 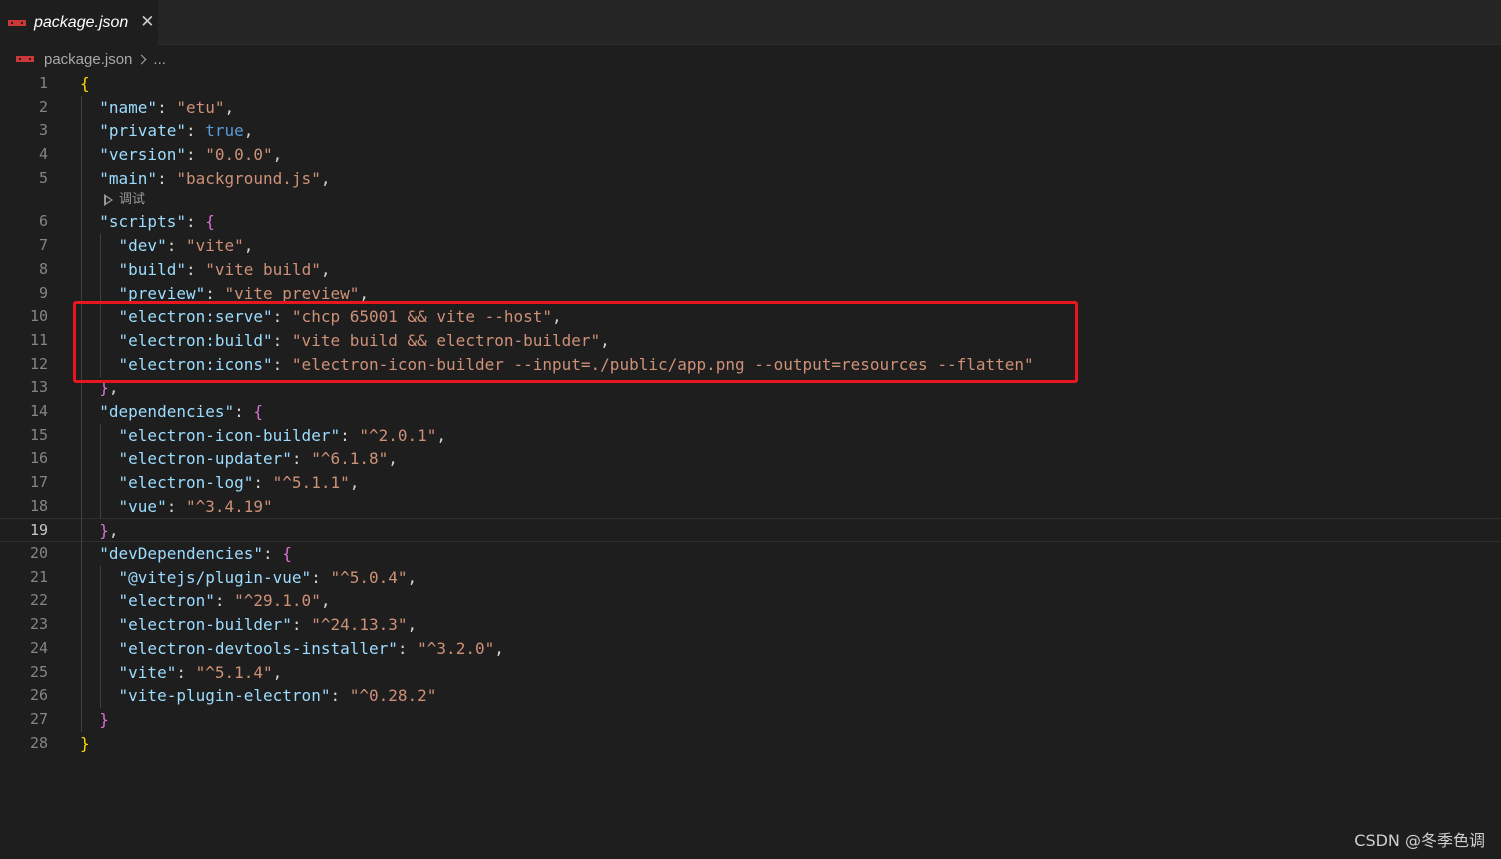 What do you see at coordinates (38, 671) in the screenshot?
I see `line-number: 25` at bounding box center [38, 671].